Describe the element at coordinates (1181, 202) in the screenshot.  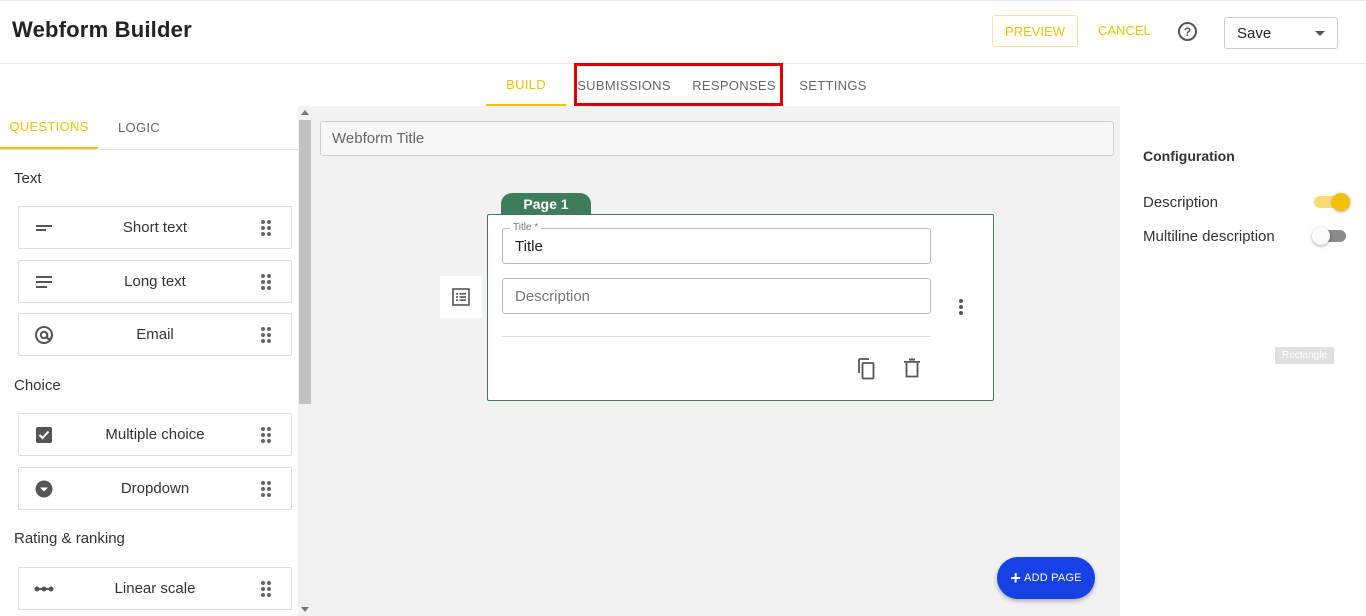
I see `description-option-label: Description` at that location.